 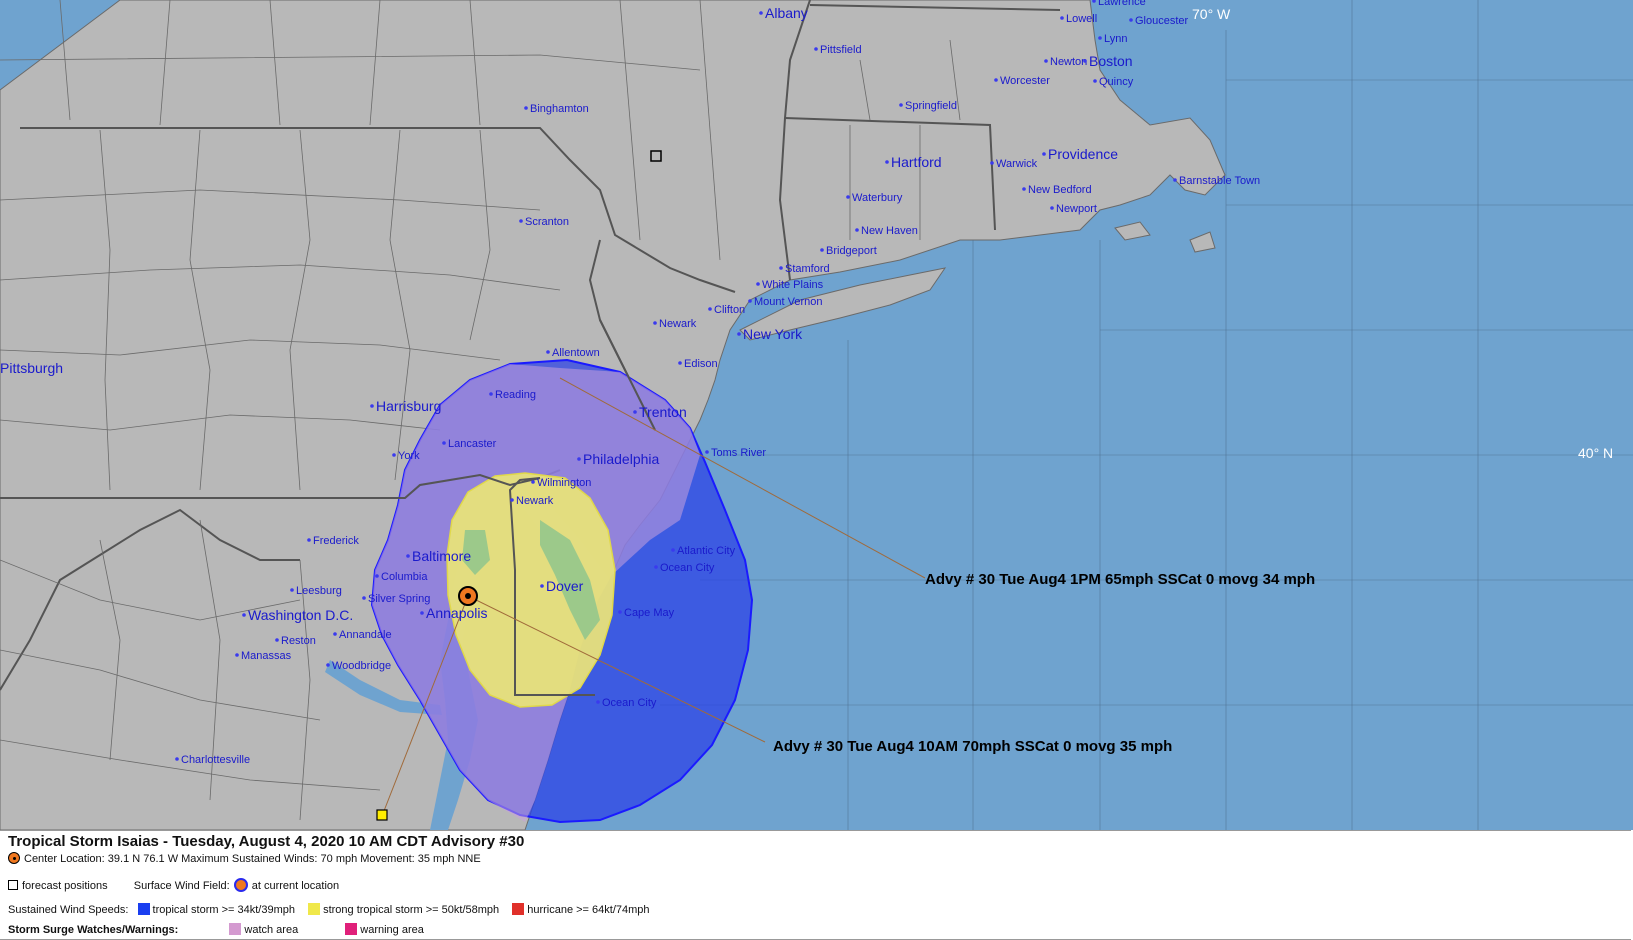 I want to click on city-label: Quincy, so click(x=1116, y=82).